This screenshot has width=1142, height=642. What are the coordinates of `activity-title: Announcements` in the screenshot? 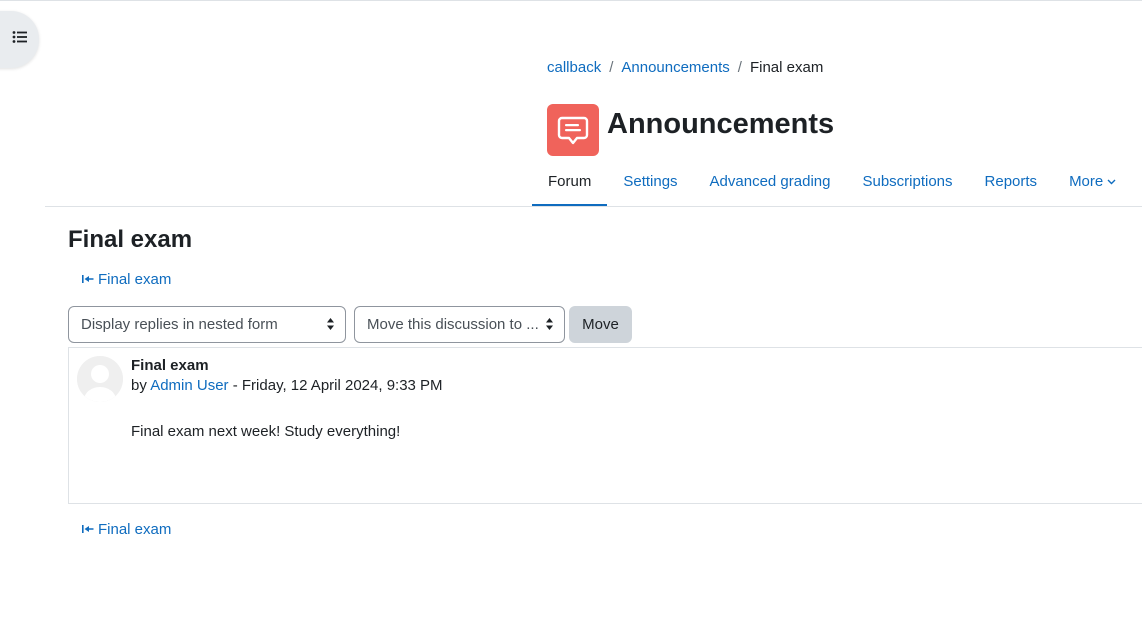 It's located at (721, 124).